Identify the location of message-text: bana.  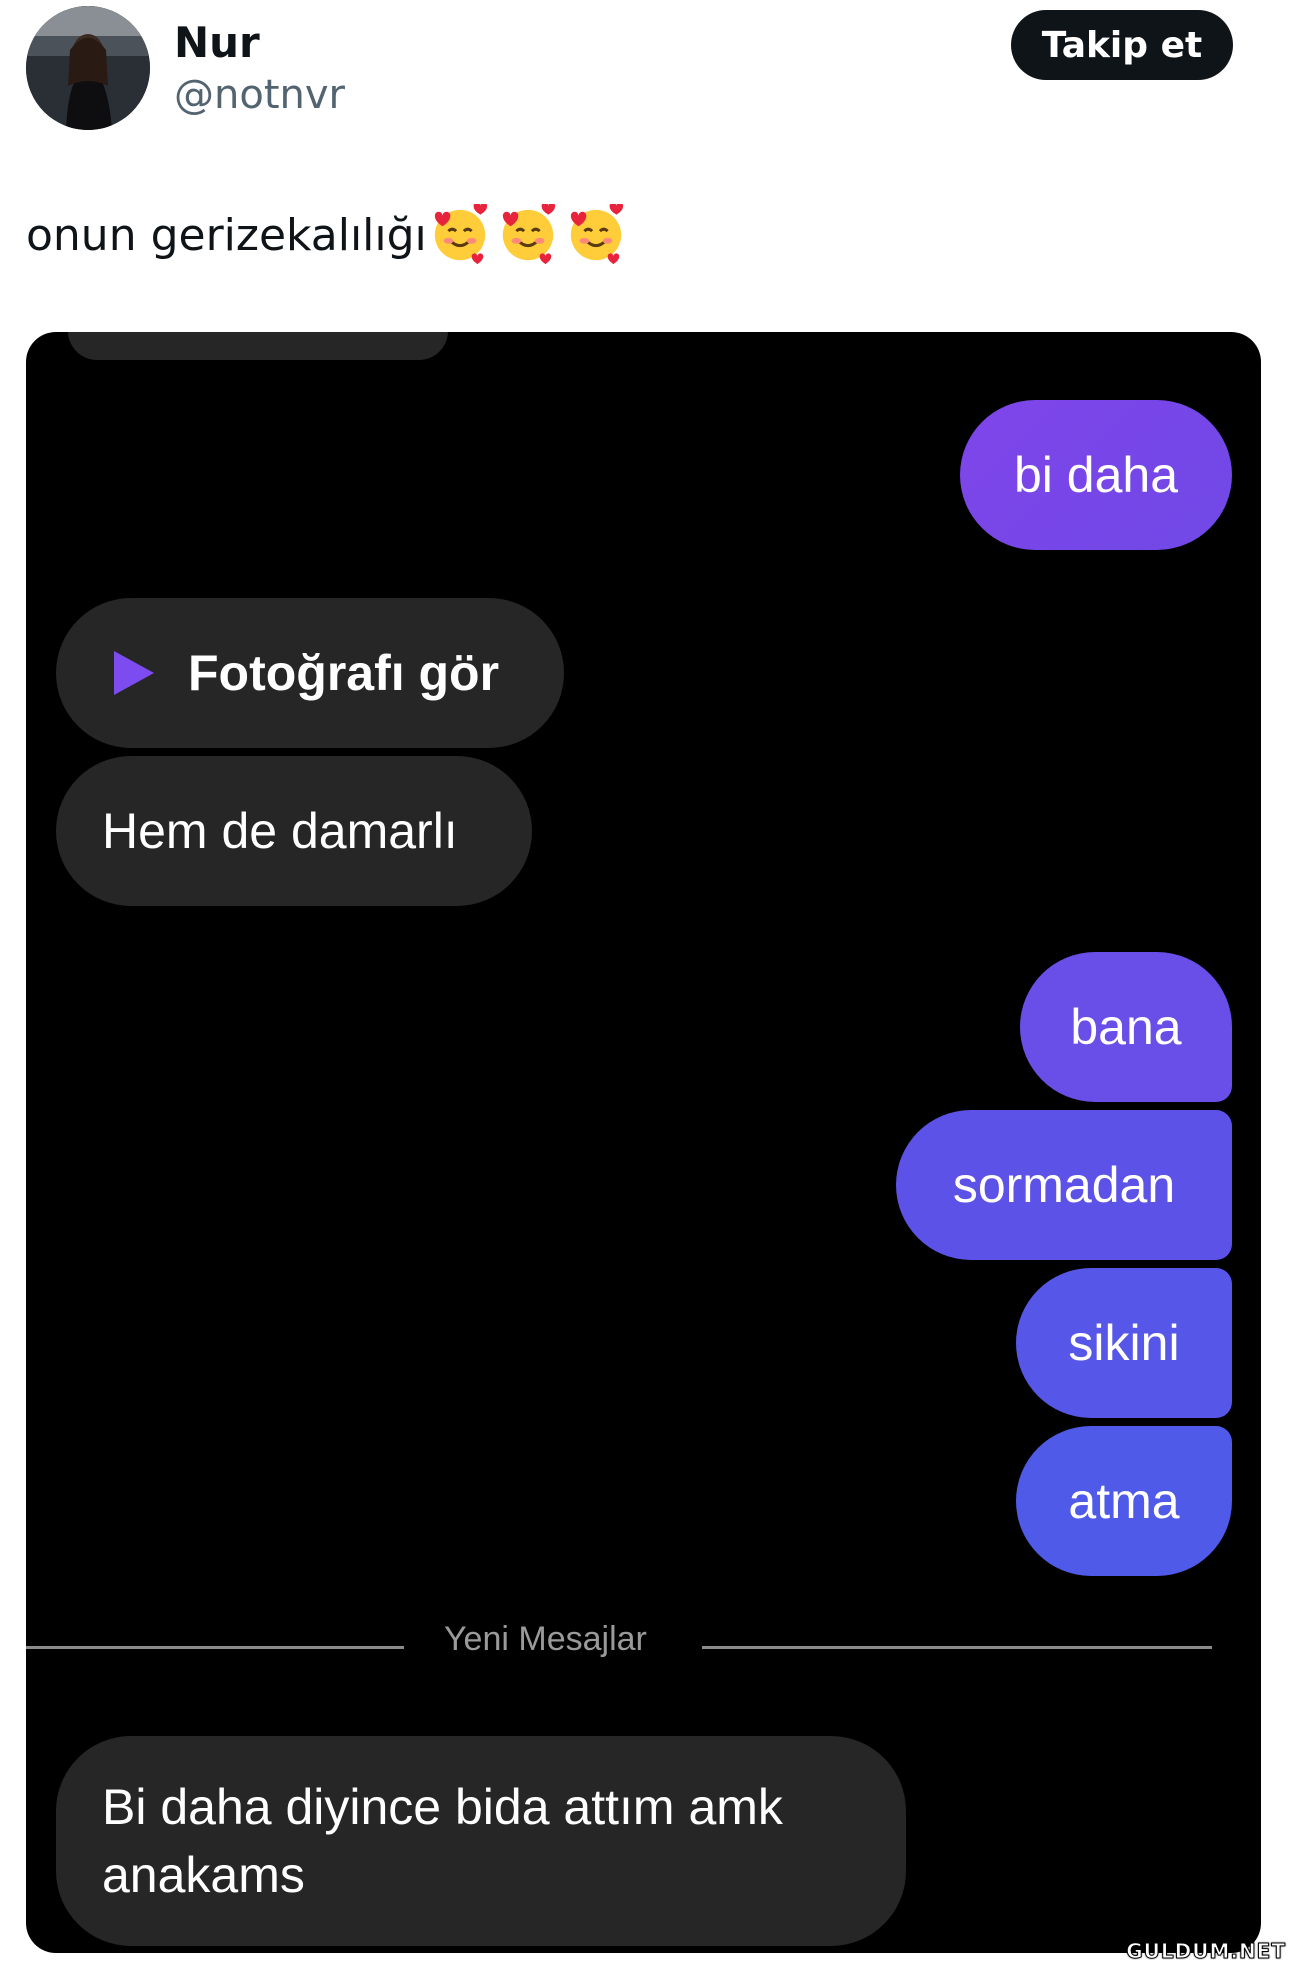
(1126, 1027).